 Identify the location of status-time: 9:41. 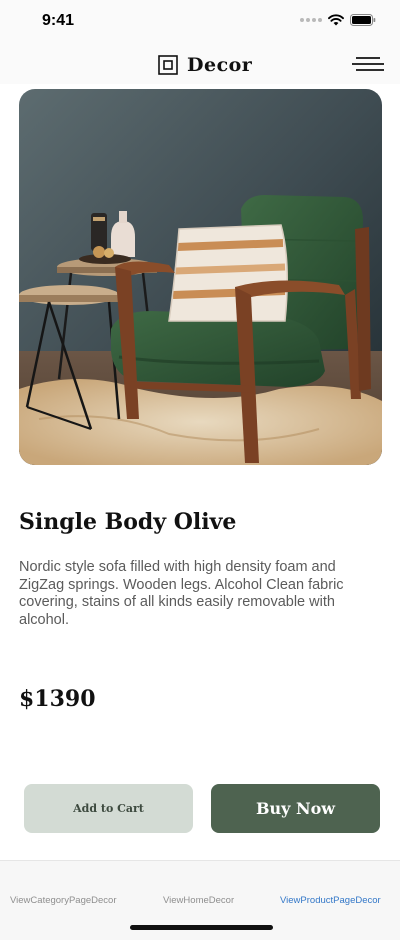
(58, 20).